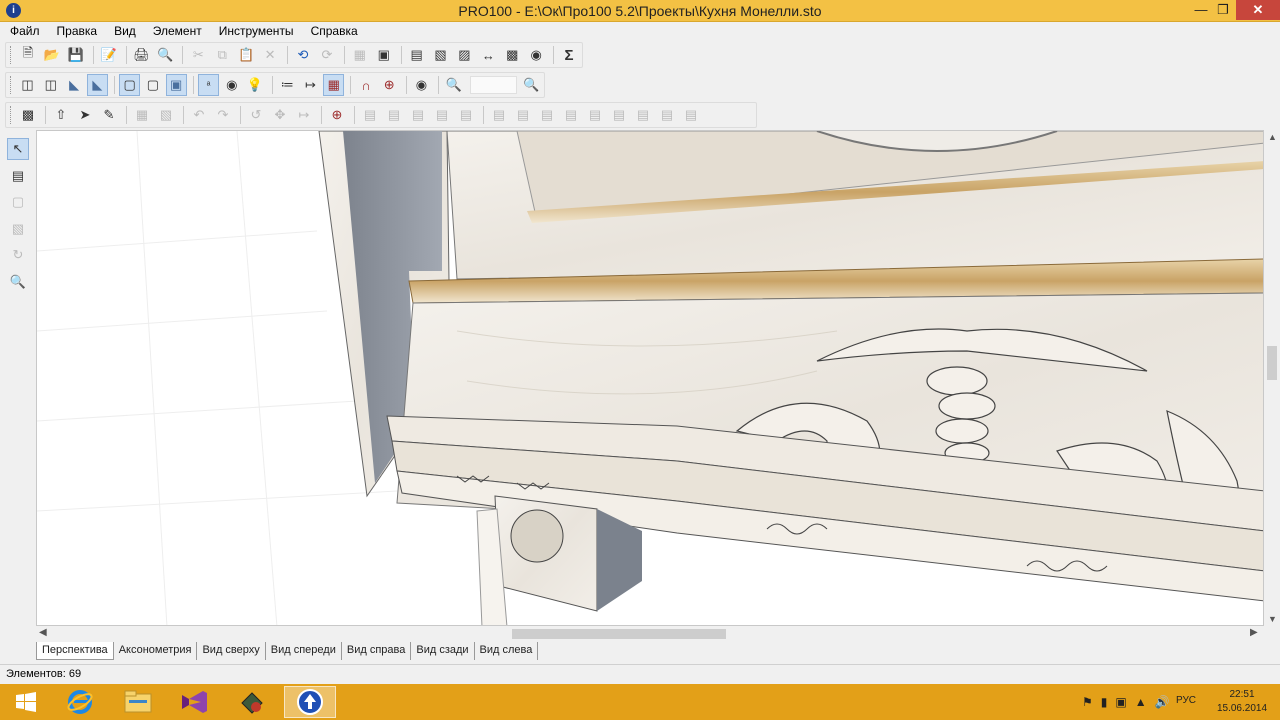  Describe the element at coordinates (129, 85) in the screenshot. I see `box-view-icon: ▢` at that location.